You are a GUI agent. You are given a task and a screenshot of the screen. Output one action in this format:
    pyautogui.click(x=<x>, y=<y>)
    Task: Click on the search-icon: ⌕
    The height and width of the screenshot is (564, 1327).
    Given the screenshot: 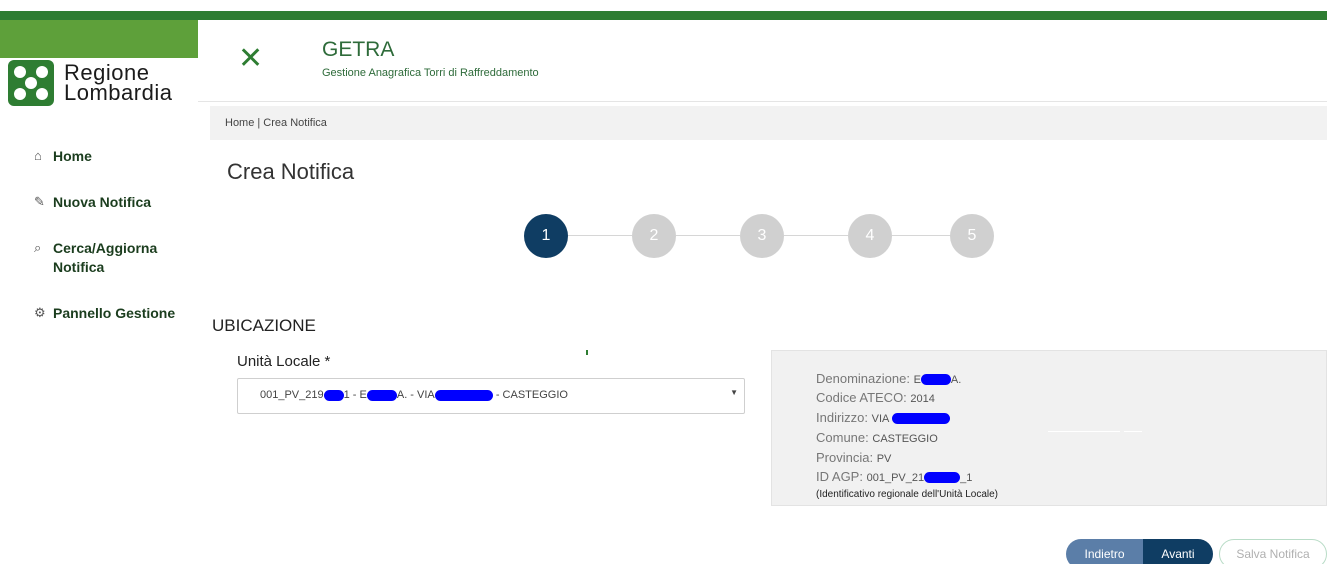 What is the action you would take?
    pyautogui.click(x=38, y=247)
    